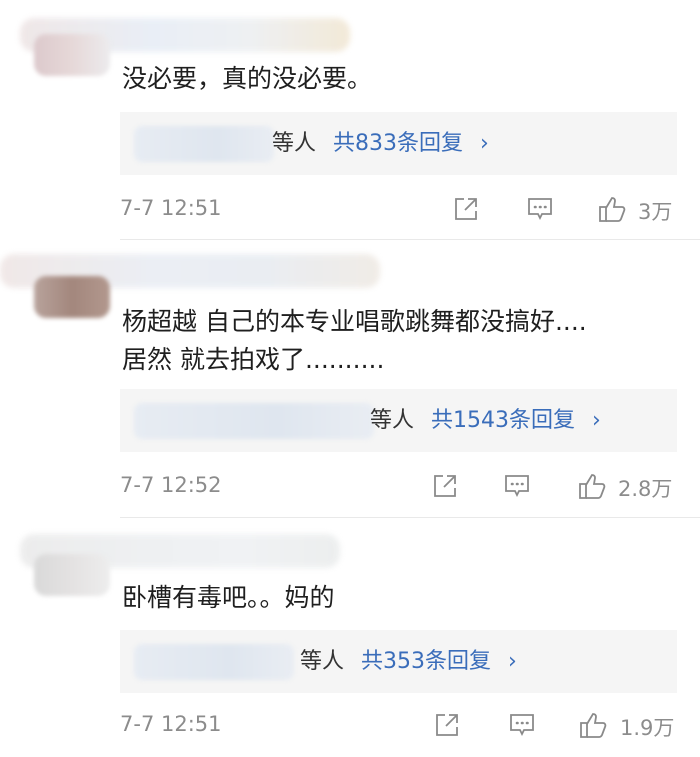 This screenshot has height=757, width=700. I want to click on reply-total-link: 共833条回复, so click(398, 143).